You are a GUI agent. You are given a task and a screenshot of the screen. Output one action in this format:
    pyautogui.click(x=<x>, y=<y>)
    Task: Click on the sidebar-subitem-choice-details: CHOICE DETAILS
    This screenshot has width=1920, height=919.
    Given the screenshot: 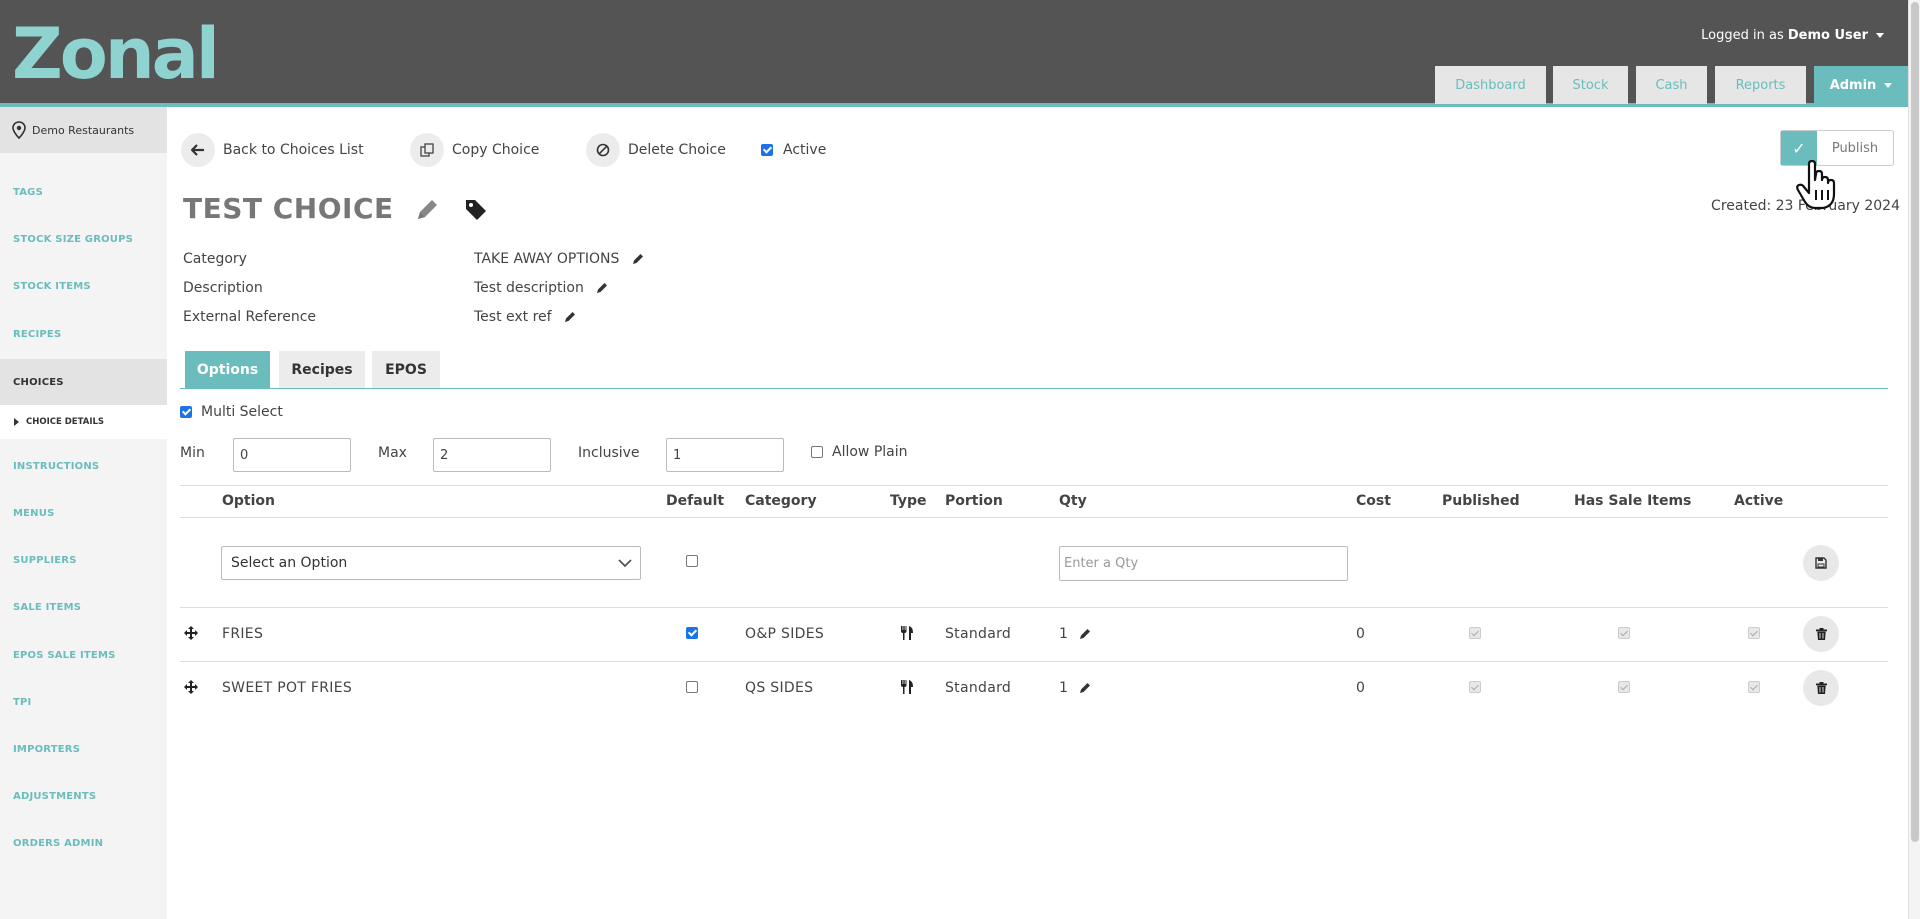 What is the action you would take?
    pyautogui.click(x=83, y=422)
    